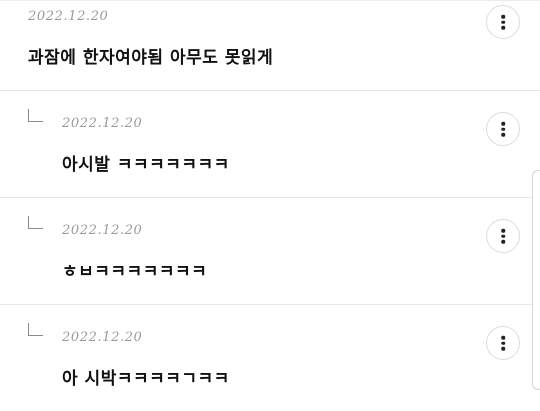 The width and height of the screenshot is (540, 411). I want to click on reply-text: ㅎㅂㅋㅋㅋㅋㅋㅋㅋ, so click(135, 272).